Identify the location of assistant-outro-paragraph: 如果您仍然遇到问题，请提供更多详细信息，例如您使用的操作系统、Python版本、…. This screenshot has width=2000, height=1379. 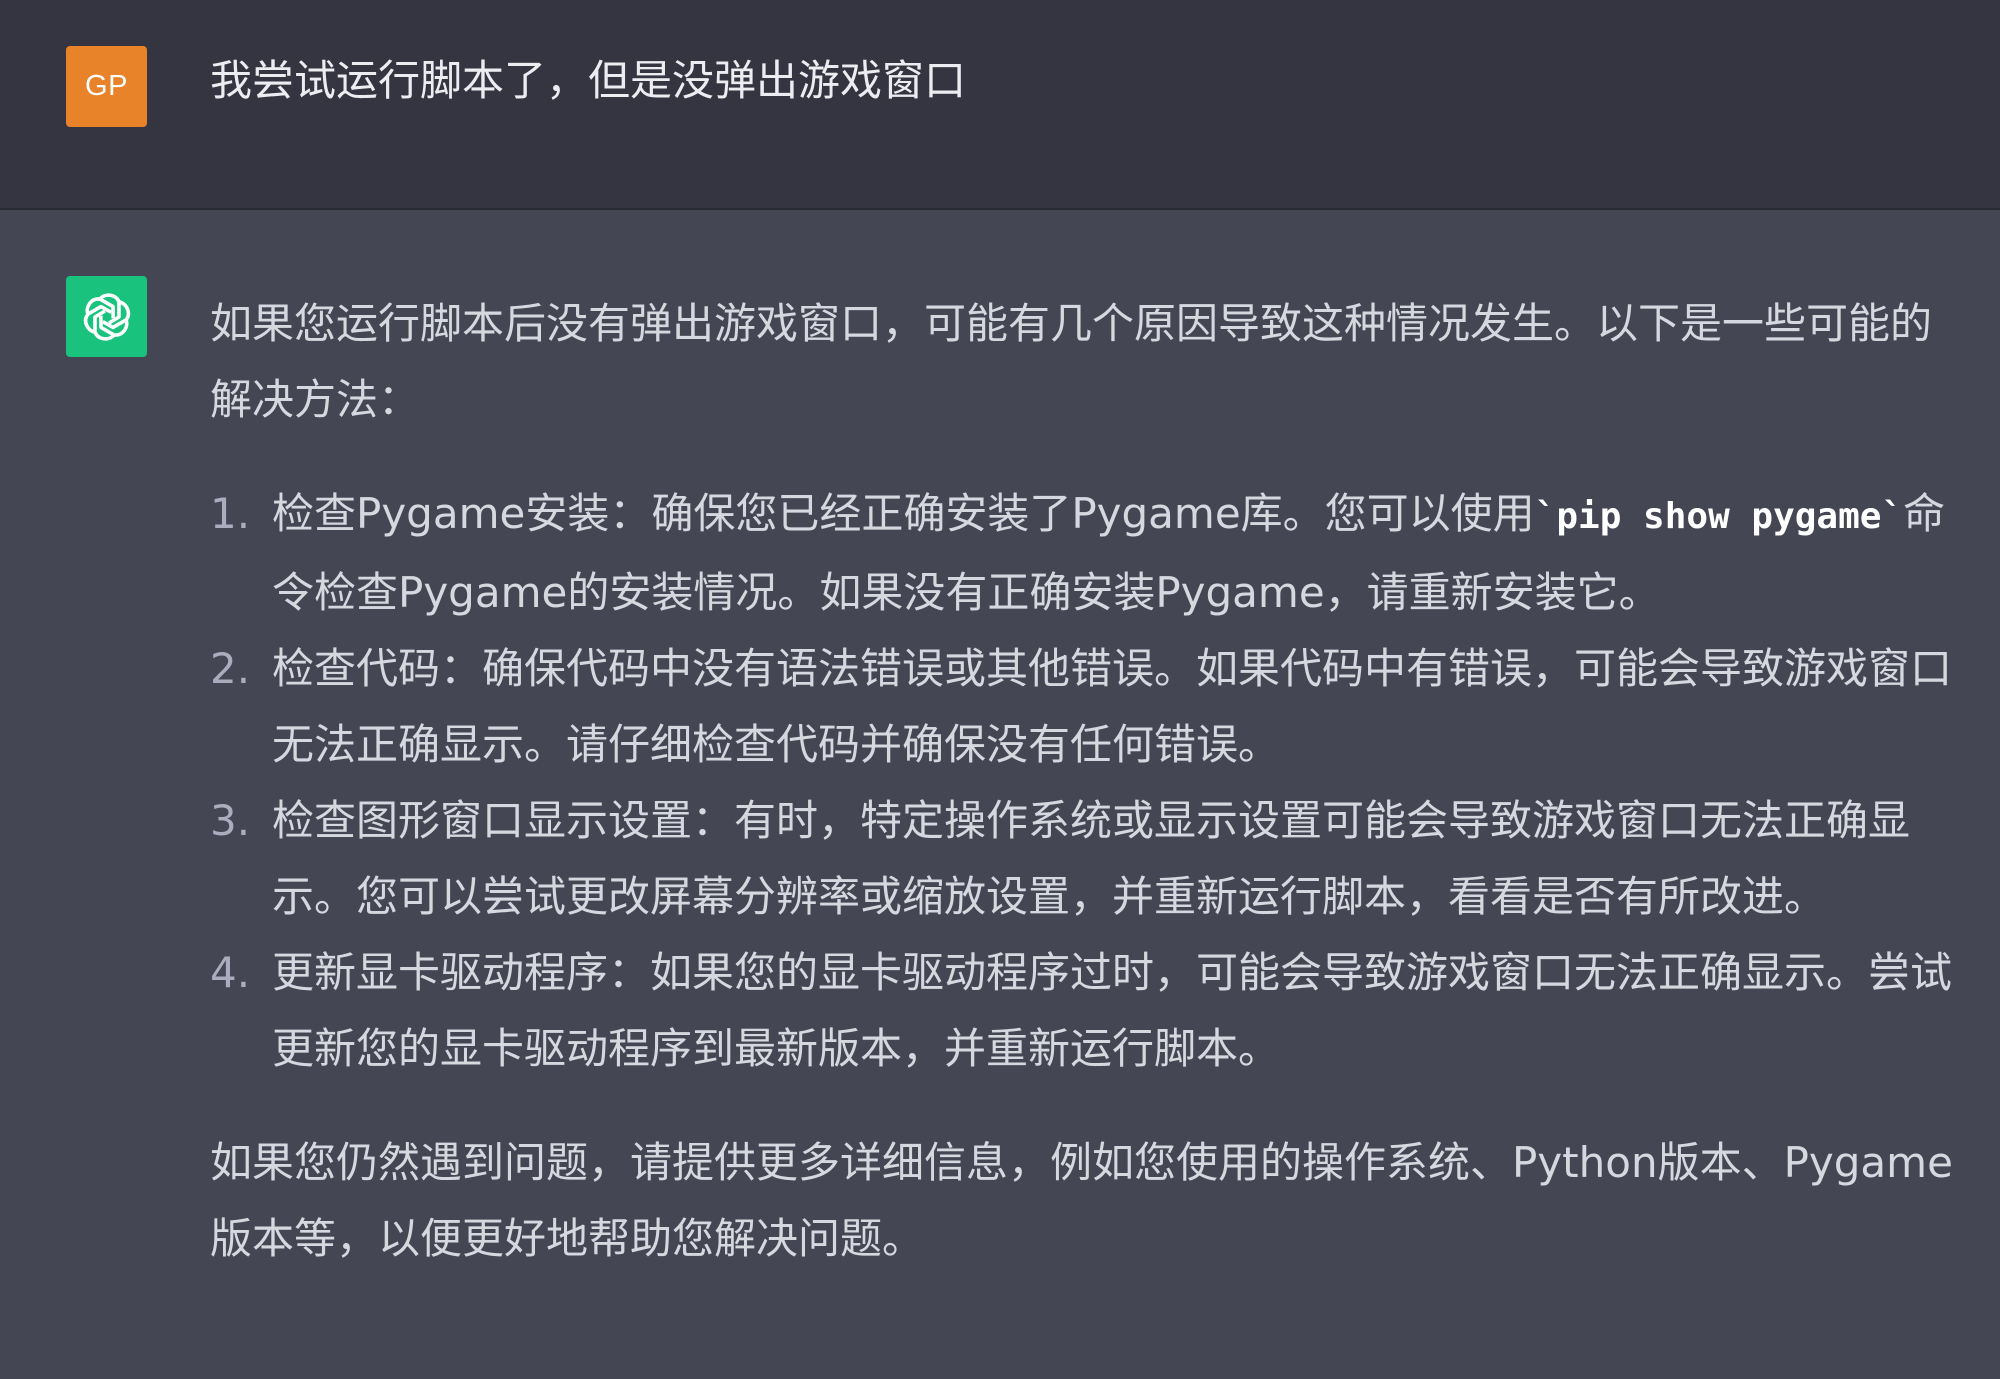
(1081, 1200).